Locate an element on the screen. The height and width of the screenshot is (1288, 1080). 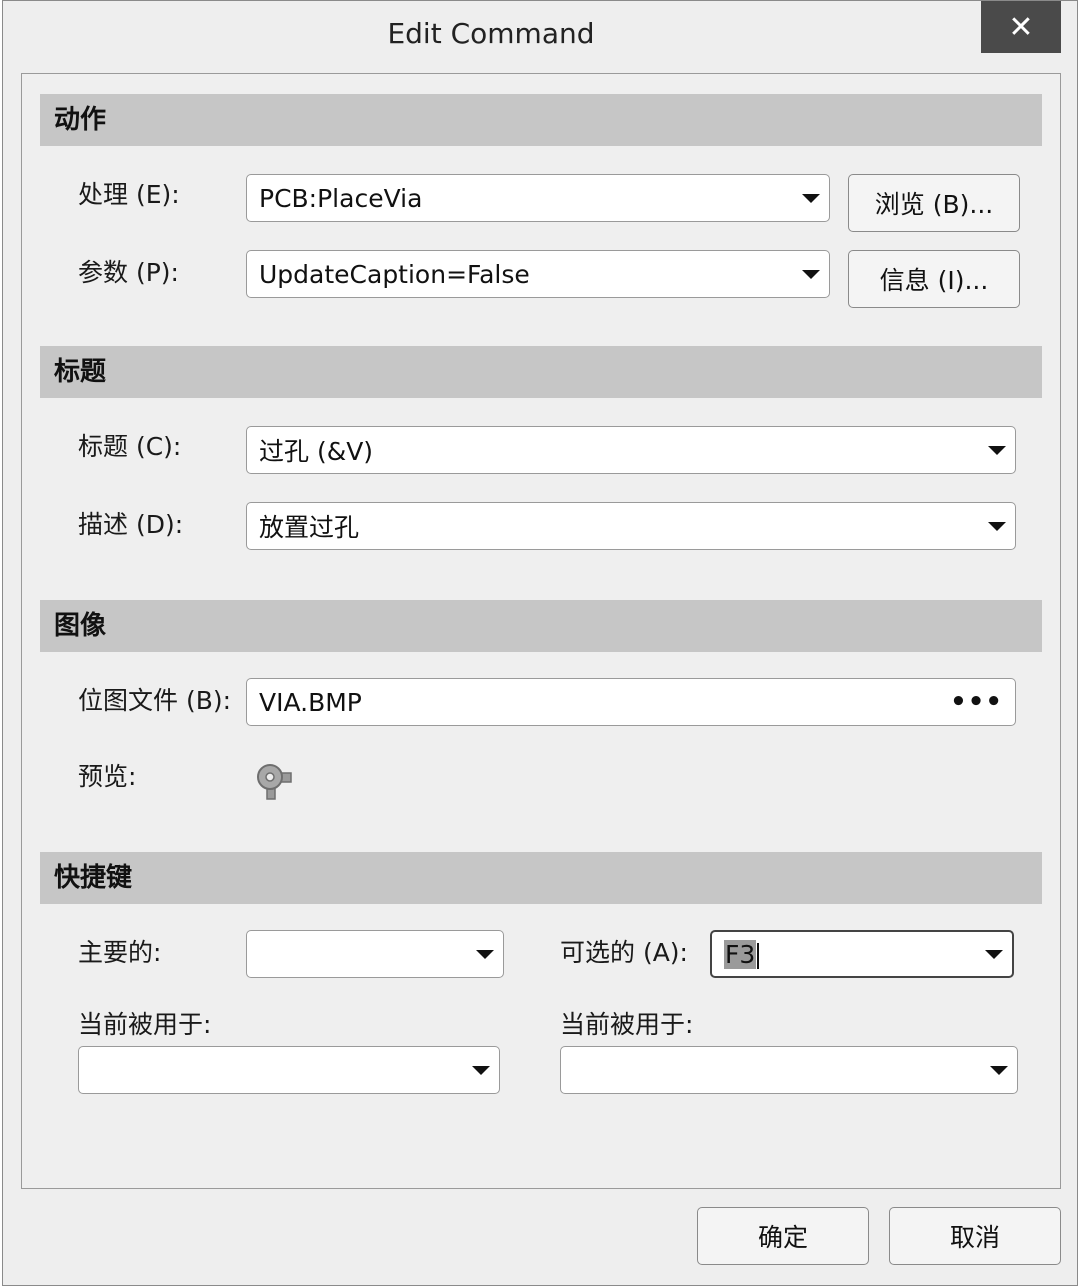
via-icon is located at coordinates (274, 782).